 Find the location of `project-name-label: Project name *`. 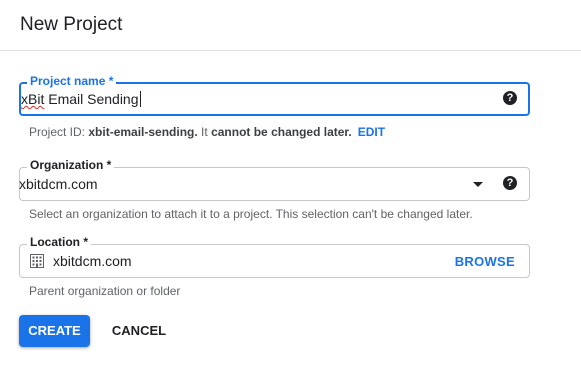

project-name-label: Project name * is located at coordinates (72, 81).